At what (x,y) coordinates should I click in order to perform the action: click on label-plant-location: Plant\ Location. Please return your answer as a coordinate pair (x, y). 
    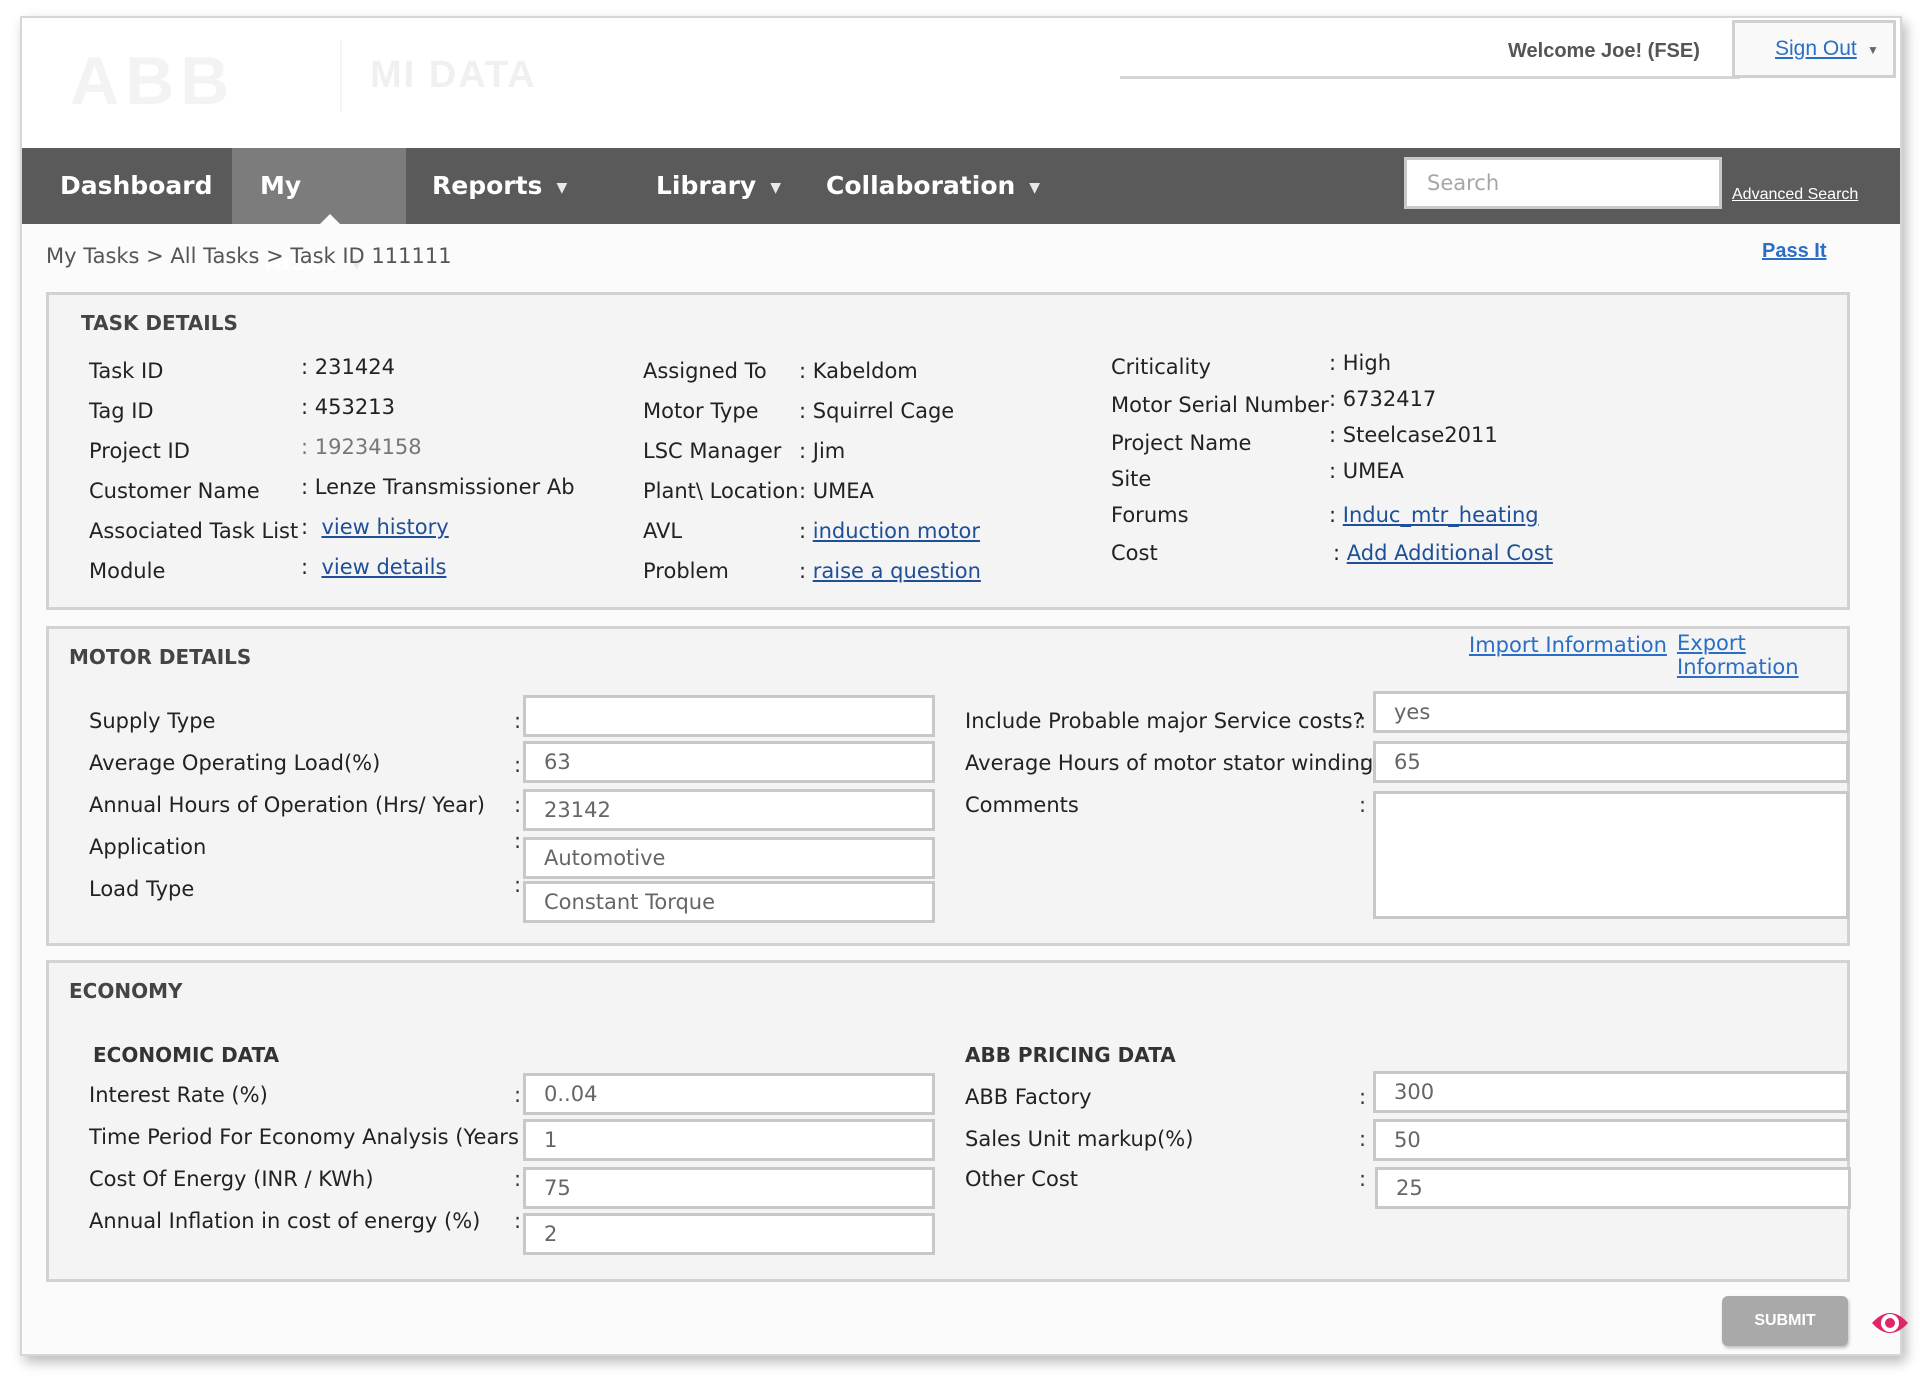
    Looking at the image, I should click on (721, 491).